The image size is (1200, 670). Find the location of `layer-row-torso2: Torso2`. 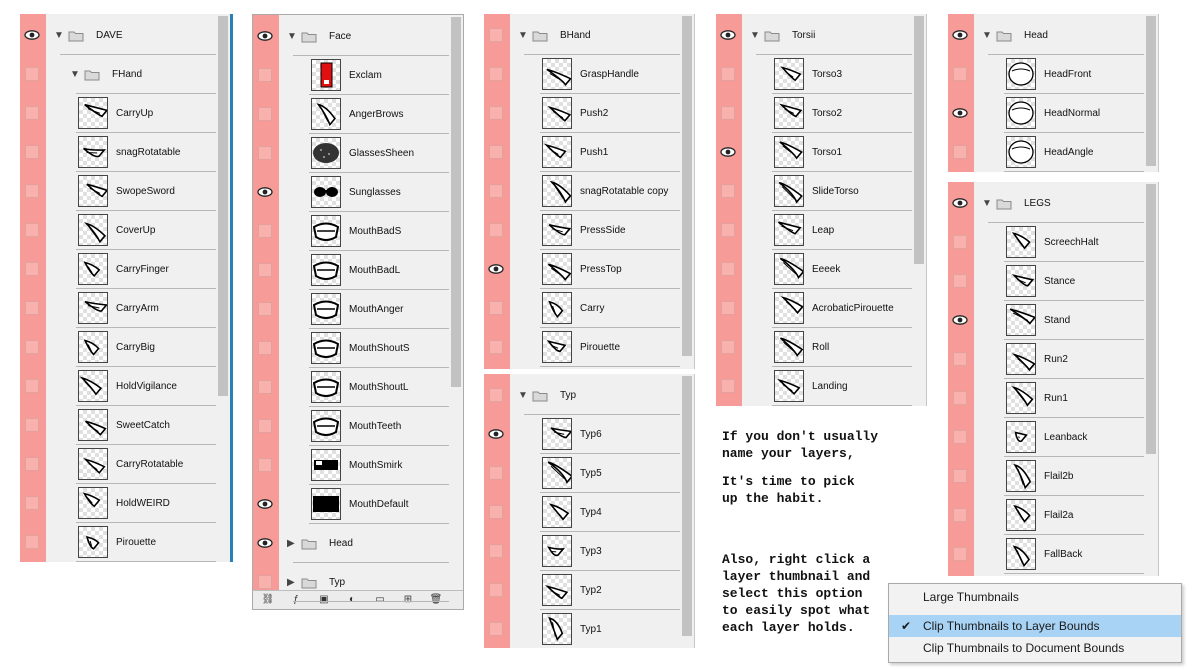

layer-row-torso2: Torso2 is located at coordinates (814, 113).